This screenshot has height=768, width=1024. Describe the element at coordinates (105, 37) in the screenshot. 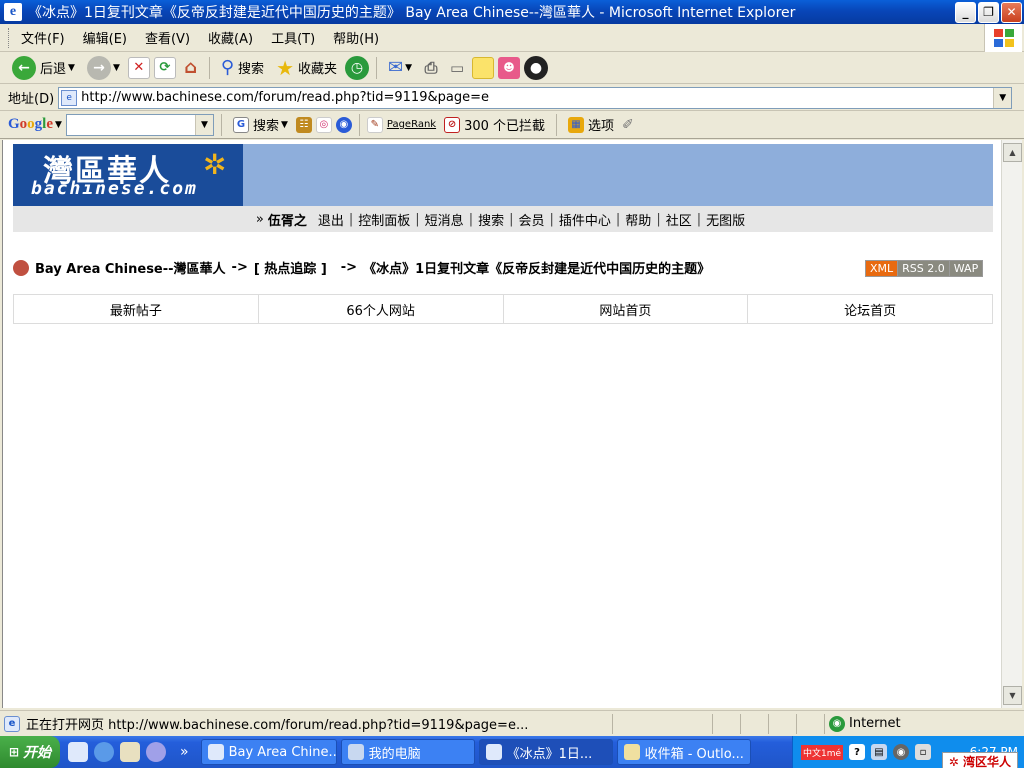

I see `menu-edit: 编辑(E)` at that location.